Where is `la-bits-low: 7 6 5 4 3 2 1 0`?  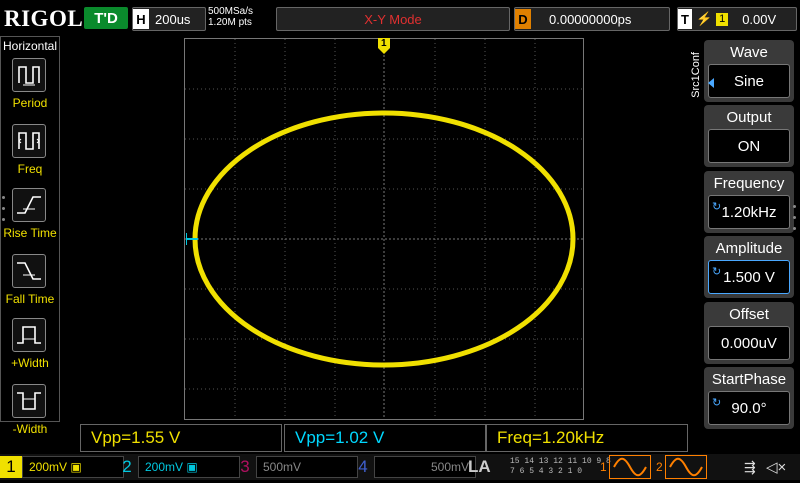
la-bits-low: 7 6 5 4 3 2 1 0 is located at coordinates (546, 471).